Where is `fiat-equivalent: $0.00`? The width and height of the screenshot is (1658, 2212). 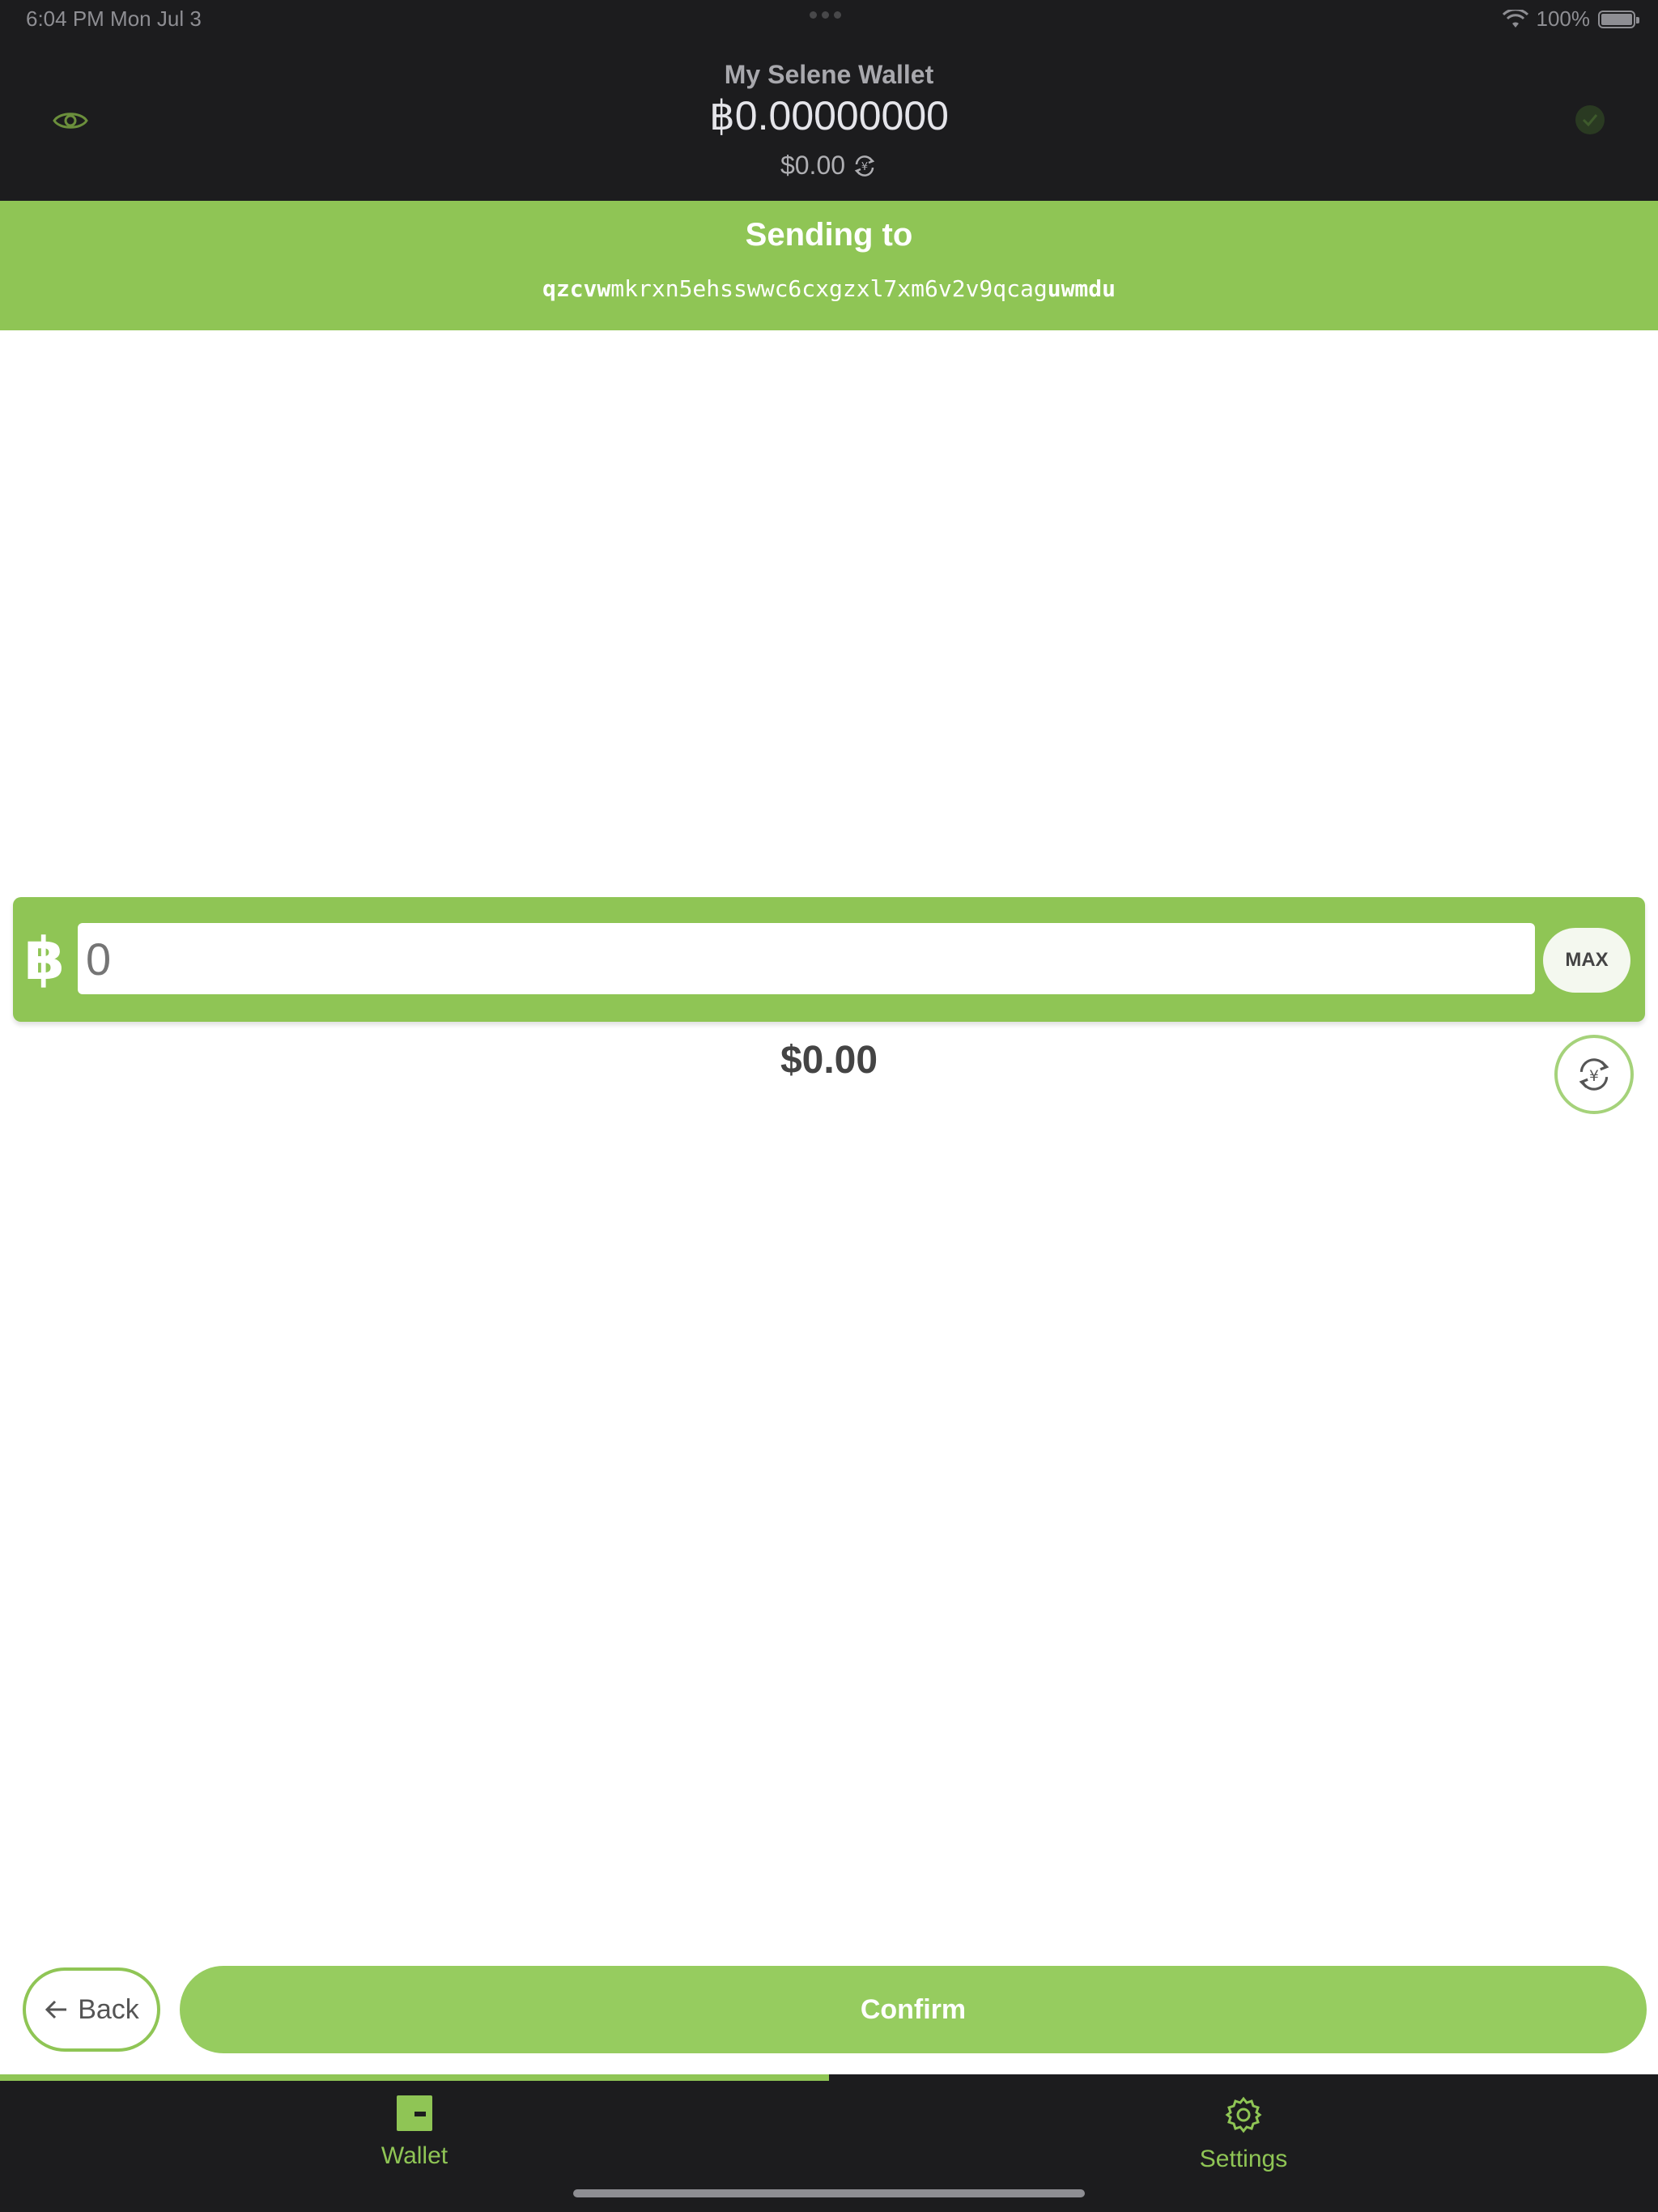
fiat-equivalent: $0.00 is located at coordinates (829, 1061).